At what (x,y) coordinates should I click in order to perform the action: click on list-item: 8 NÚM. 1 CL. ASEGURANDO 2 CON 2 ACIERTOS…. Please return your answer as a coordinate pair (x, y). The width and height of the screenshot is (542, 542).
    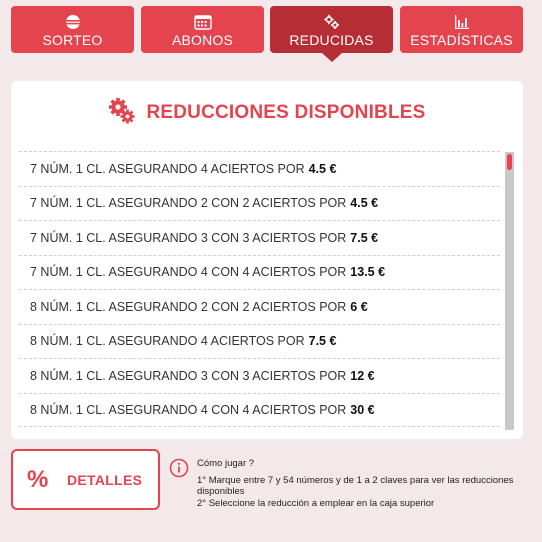
    Looking at the image, I should click on (259, 306).